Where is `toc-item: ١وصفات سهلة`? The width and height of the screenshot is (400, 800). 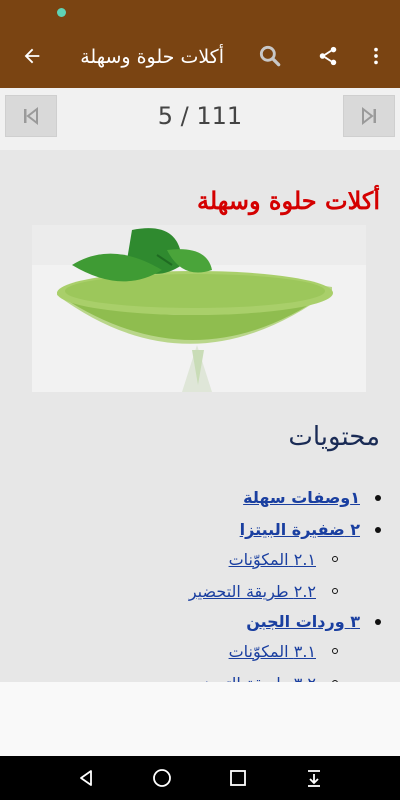 toc-item: ١وصفات سهلة is located at coordinates (312, 497).